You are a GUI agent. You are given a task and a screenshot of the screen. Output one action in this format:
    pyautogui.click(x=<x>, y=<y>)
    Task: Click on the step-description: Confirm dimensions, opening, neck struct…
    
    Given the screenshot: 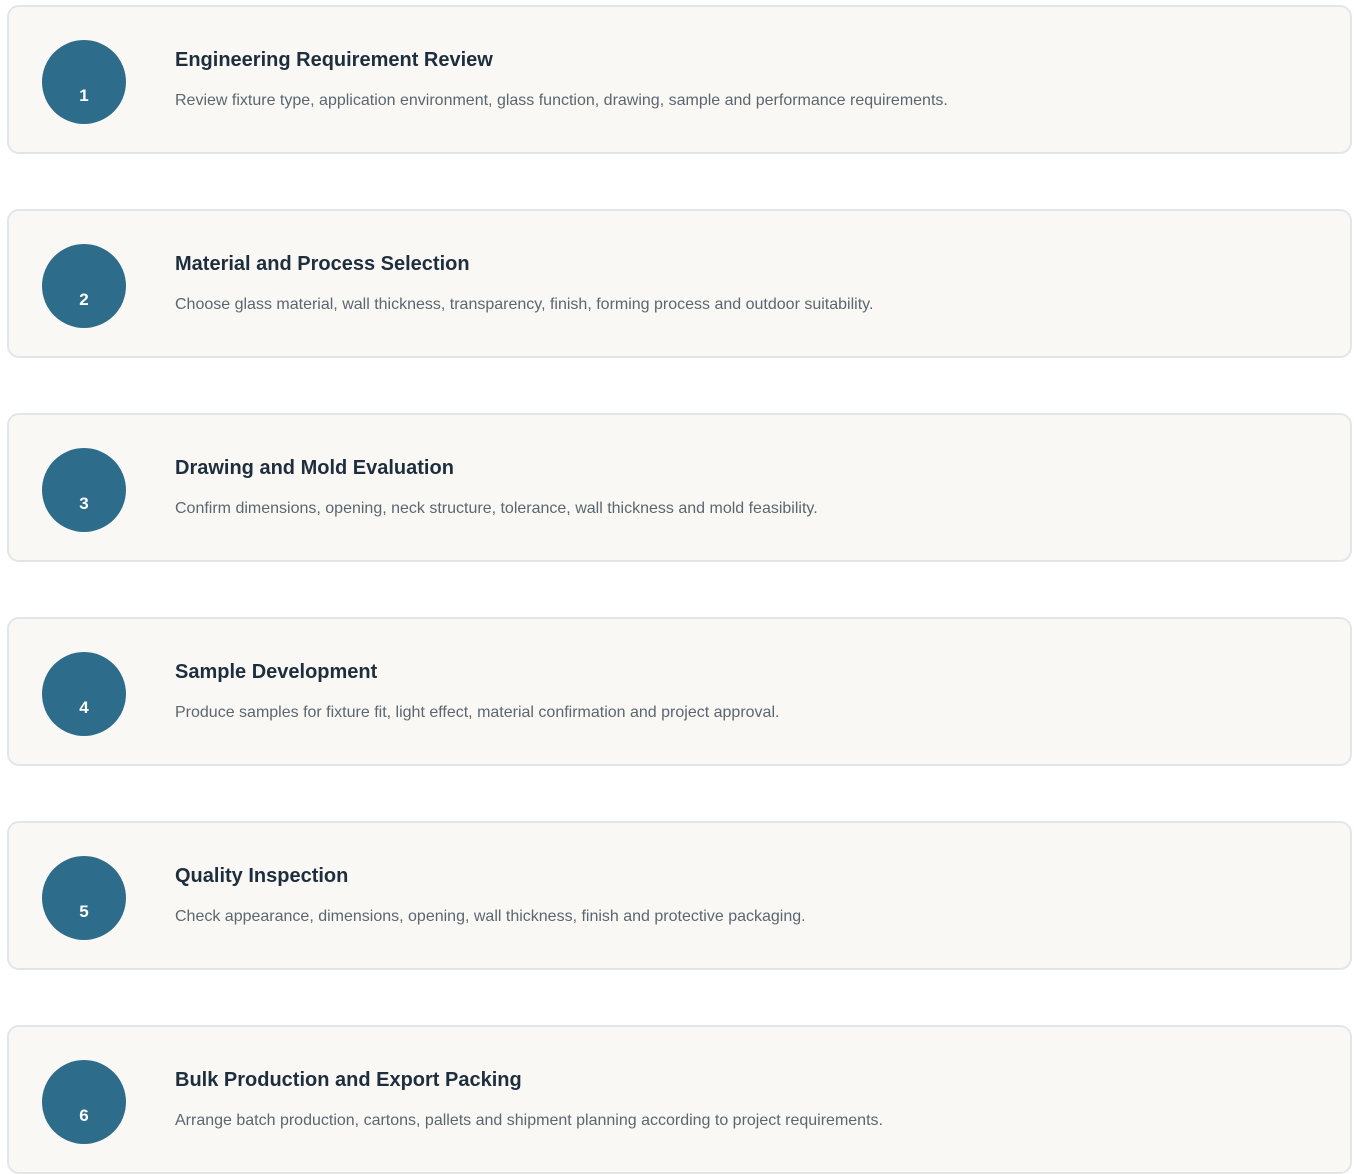 What is the action you would take?
    pyautogui.click(x=496, y=508)
    